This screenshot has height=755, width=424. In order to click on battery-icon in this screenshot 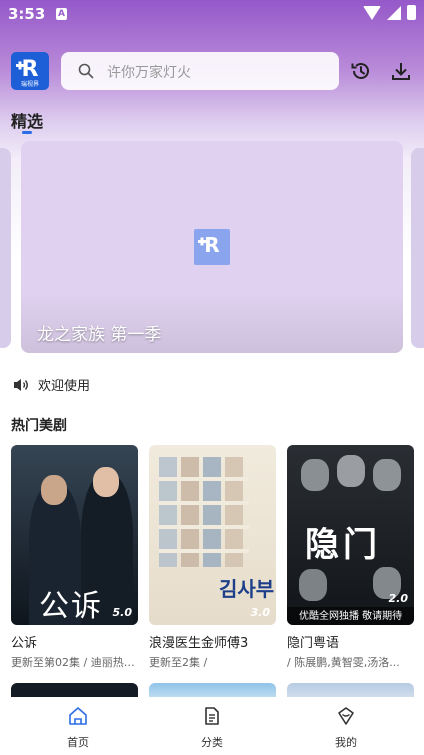, I will do `click(411, 12)`.